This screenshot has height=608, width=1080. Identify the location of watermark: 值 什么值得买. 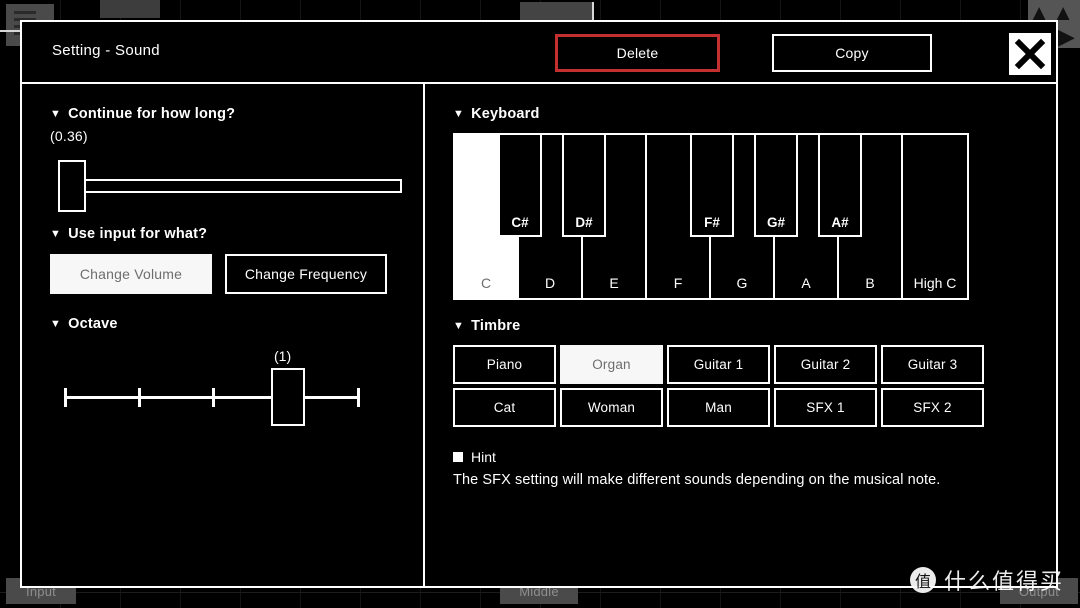
(986, 580).